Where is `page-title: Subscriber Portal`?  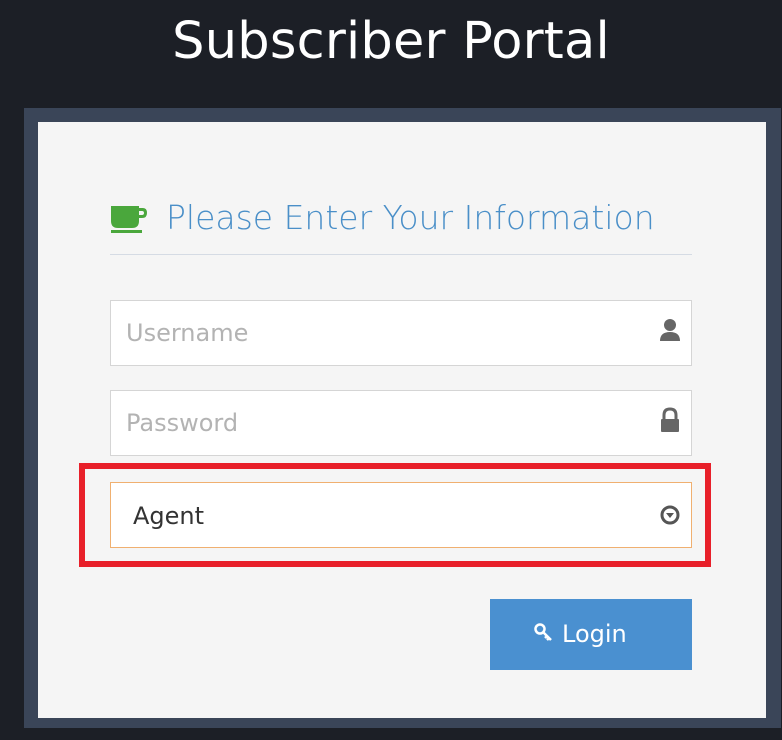 page-title: Subscriber Portal is located at coordinates (391, 41).